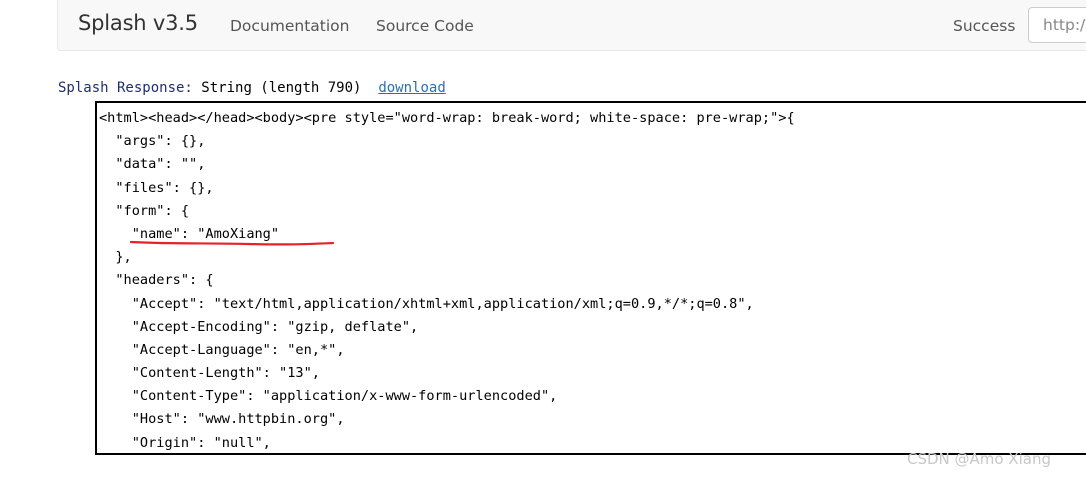 This screenshot has height=479, width=1086. I want to click on code-line: "form": {, so click(144, 210).